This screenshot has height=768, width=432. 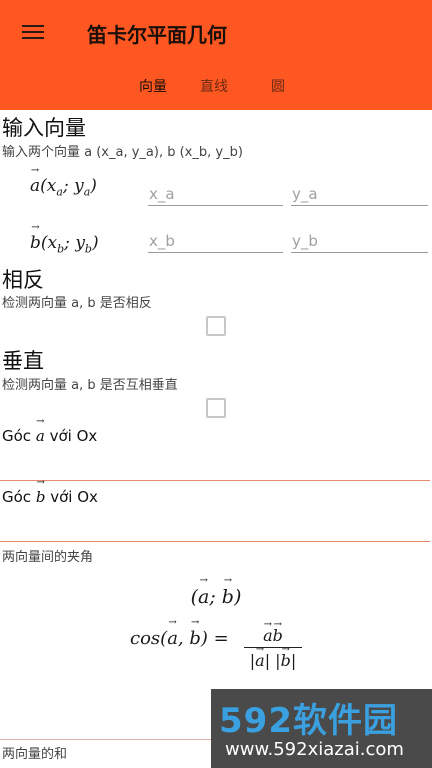 I want to click on angle-b-output, so click(x=215, y=541).